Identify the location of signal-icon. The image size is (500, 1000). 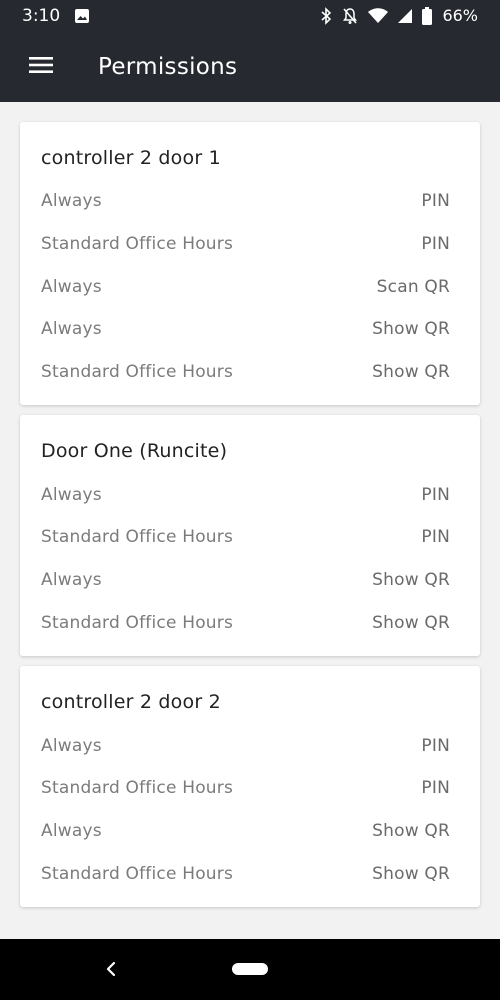
(405, 16).